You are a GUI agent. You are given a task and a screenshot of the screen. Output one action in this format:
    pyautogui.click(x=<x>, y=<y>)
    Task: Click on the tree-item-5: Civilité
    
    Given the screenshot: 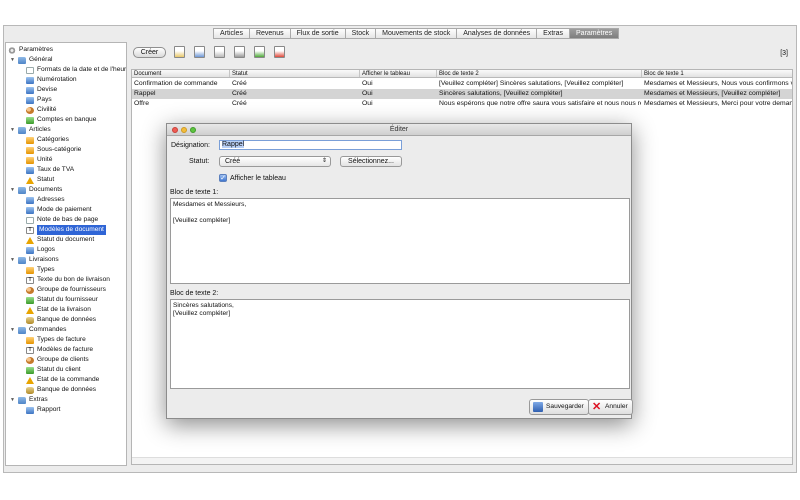 What is the action you would take?
    pyautogui.click(x=41, y=110)
    